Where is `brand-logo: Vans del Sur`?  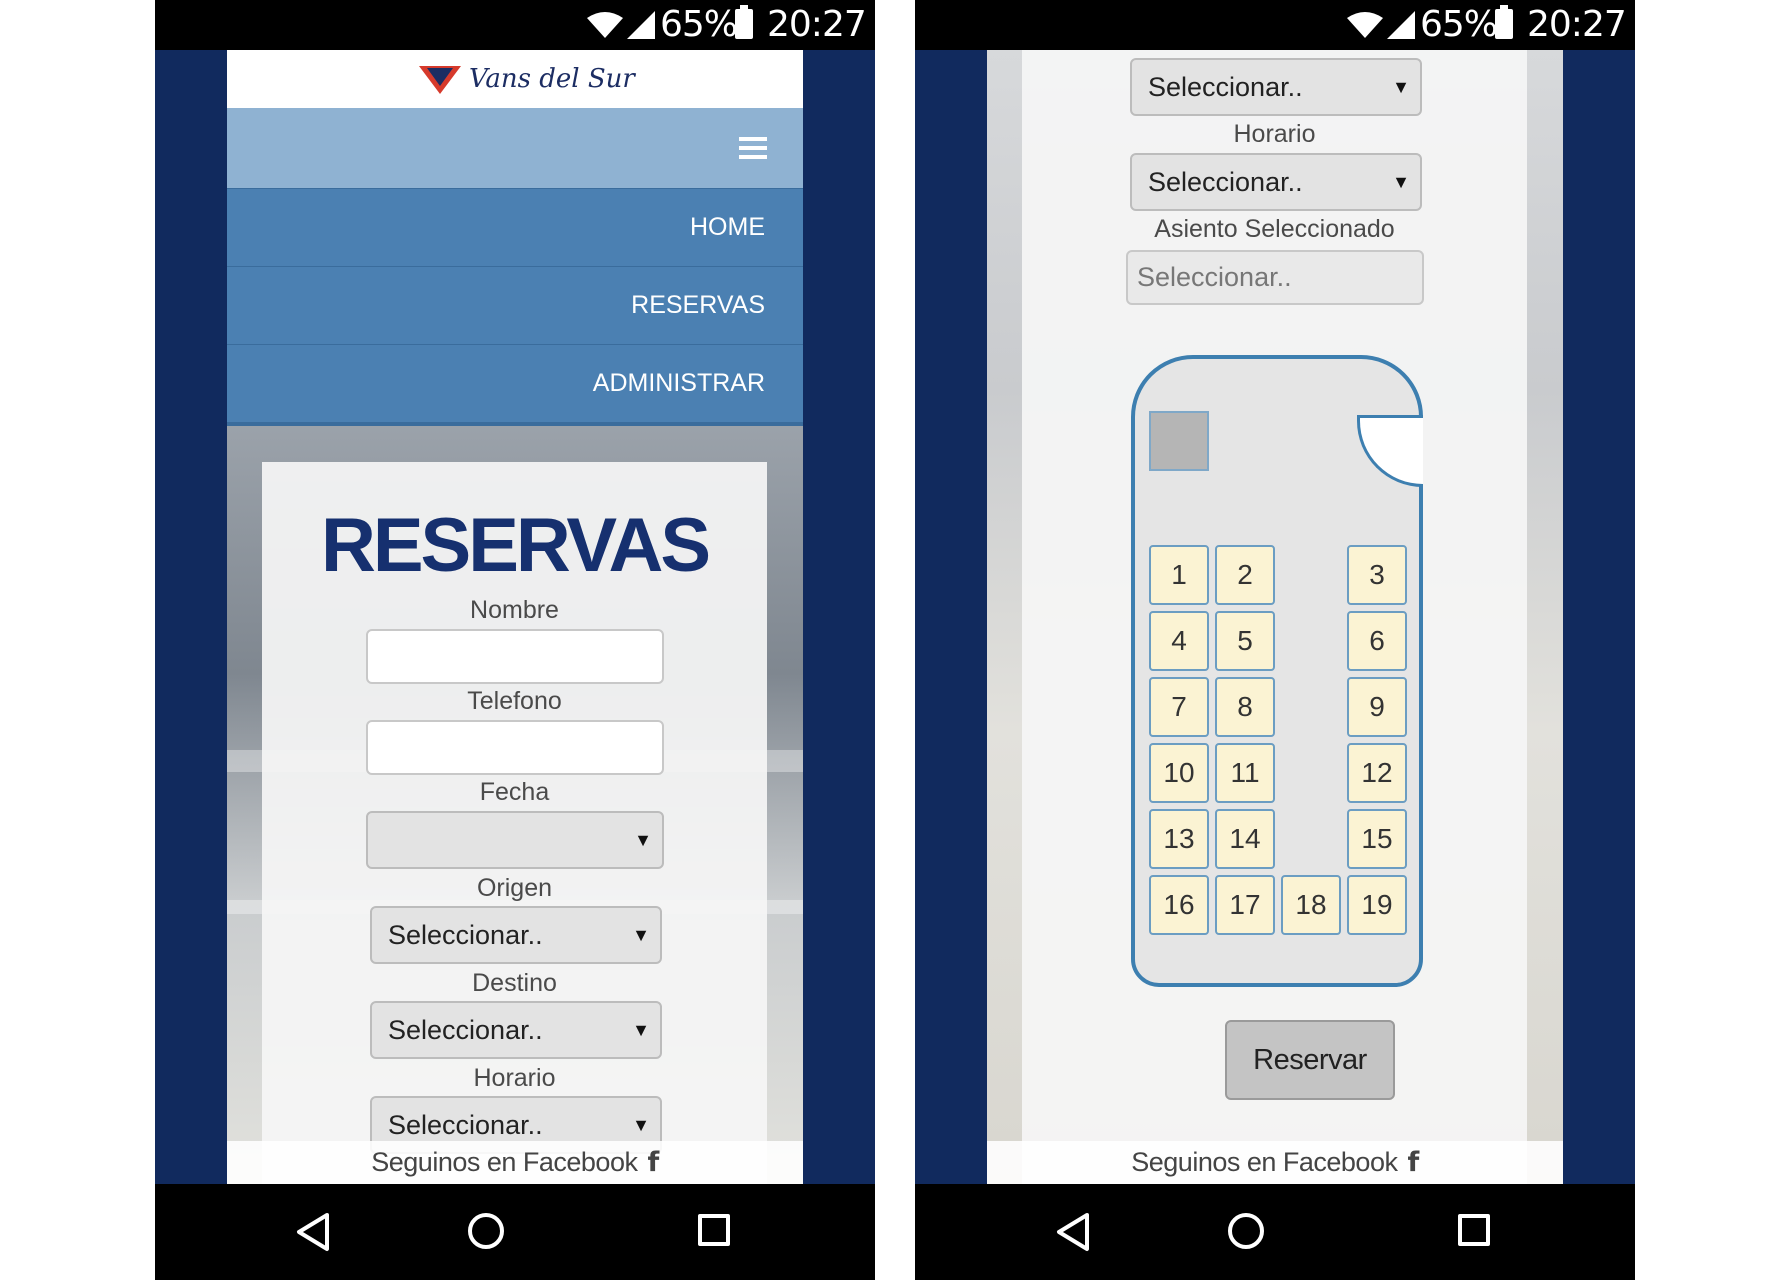
brand-logo: Vans del Sur is located at coordinates (526, 79).